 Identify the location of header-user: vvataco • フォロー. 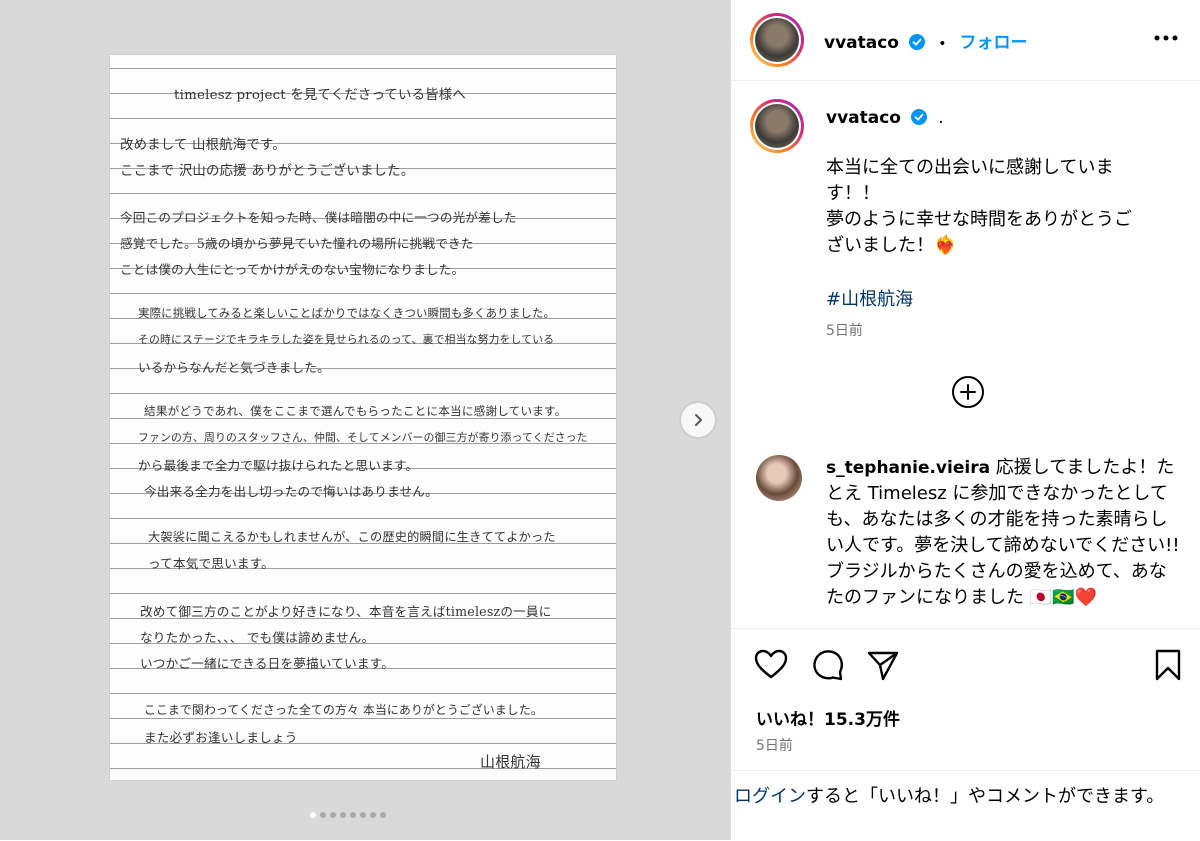
(926, 40).